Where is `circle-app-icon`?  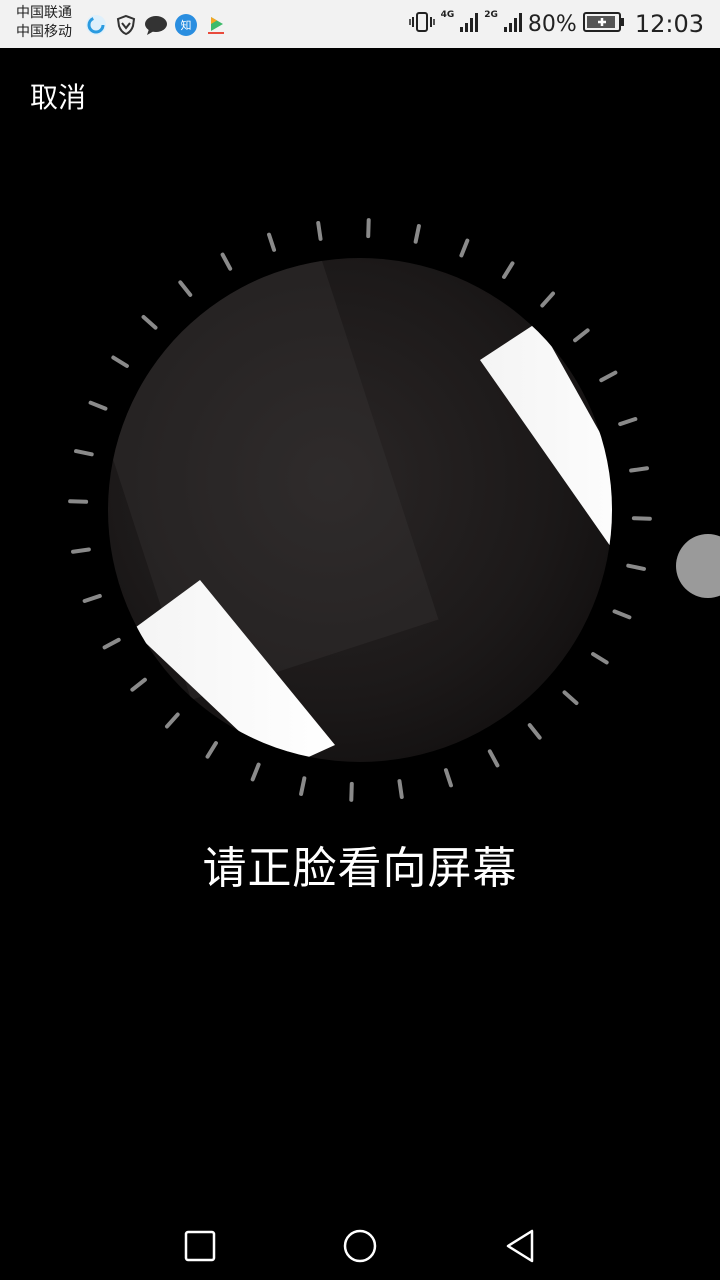
circle-app-icon is located at coordinates (96, 25).